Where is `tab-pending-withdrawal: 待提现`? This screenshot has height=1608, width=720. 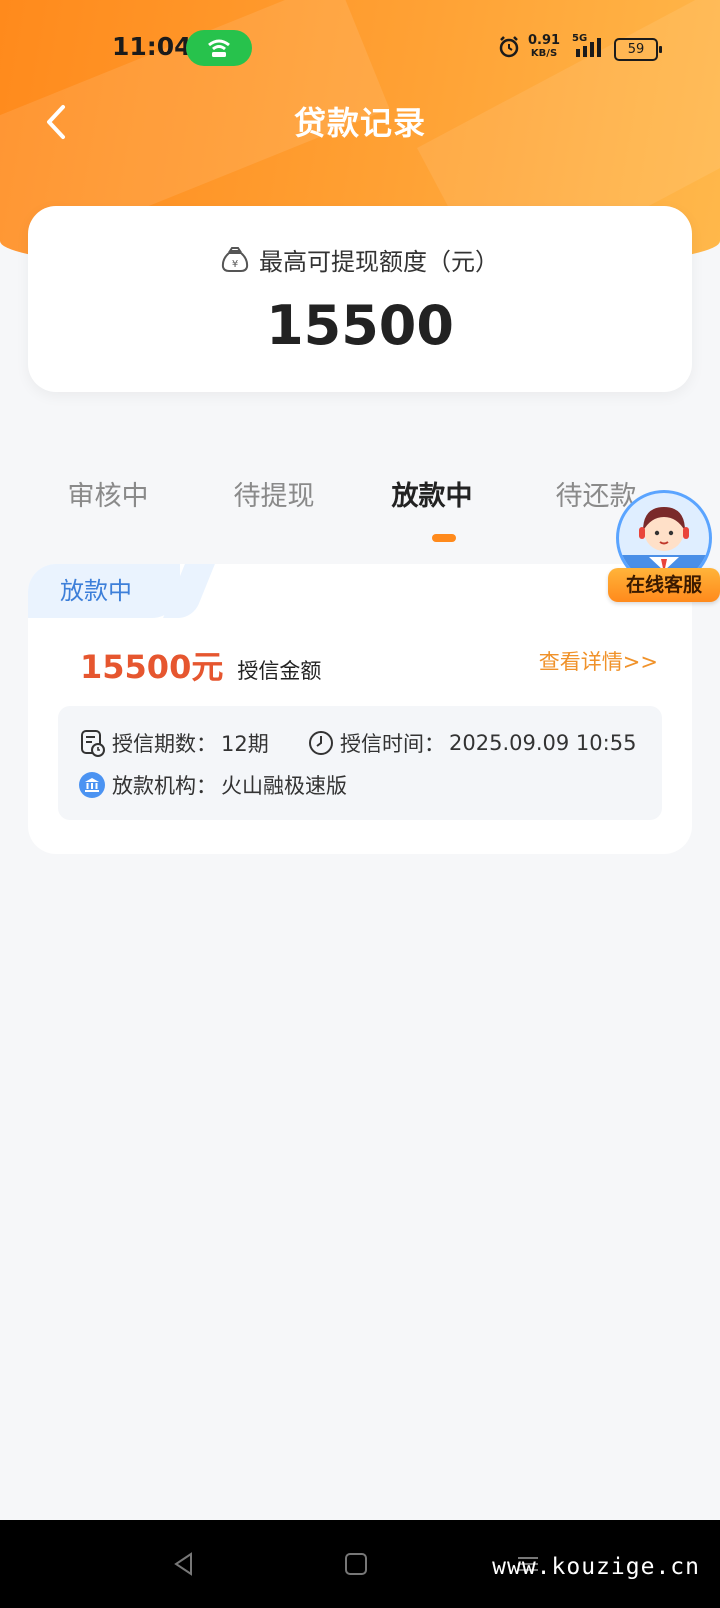 tab-pending-withdrawal: 待提现 is located at coordinates (274, 493).